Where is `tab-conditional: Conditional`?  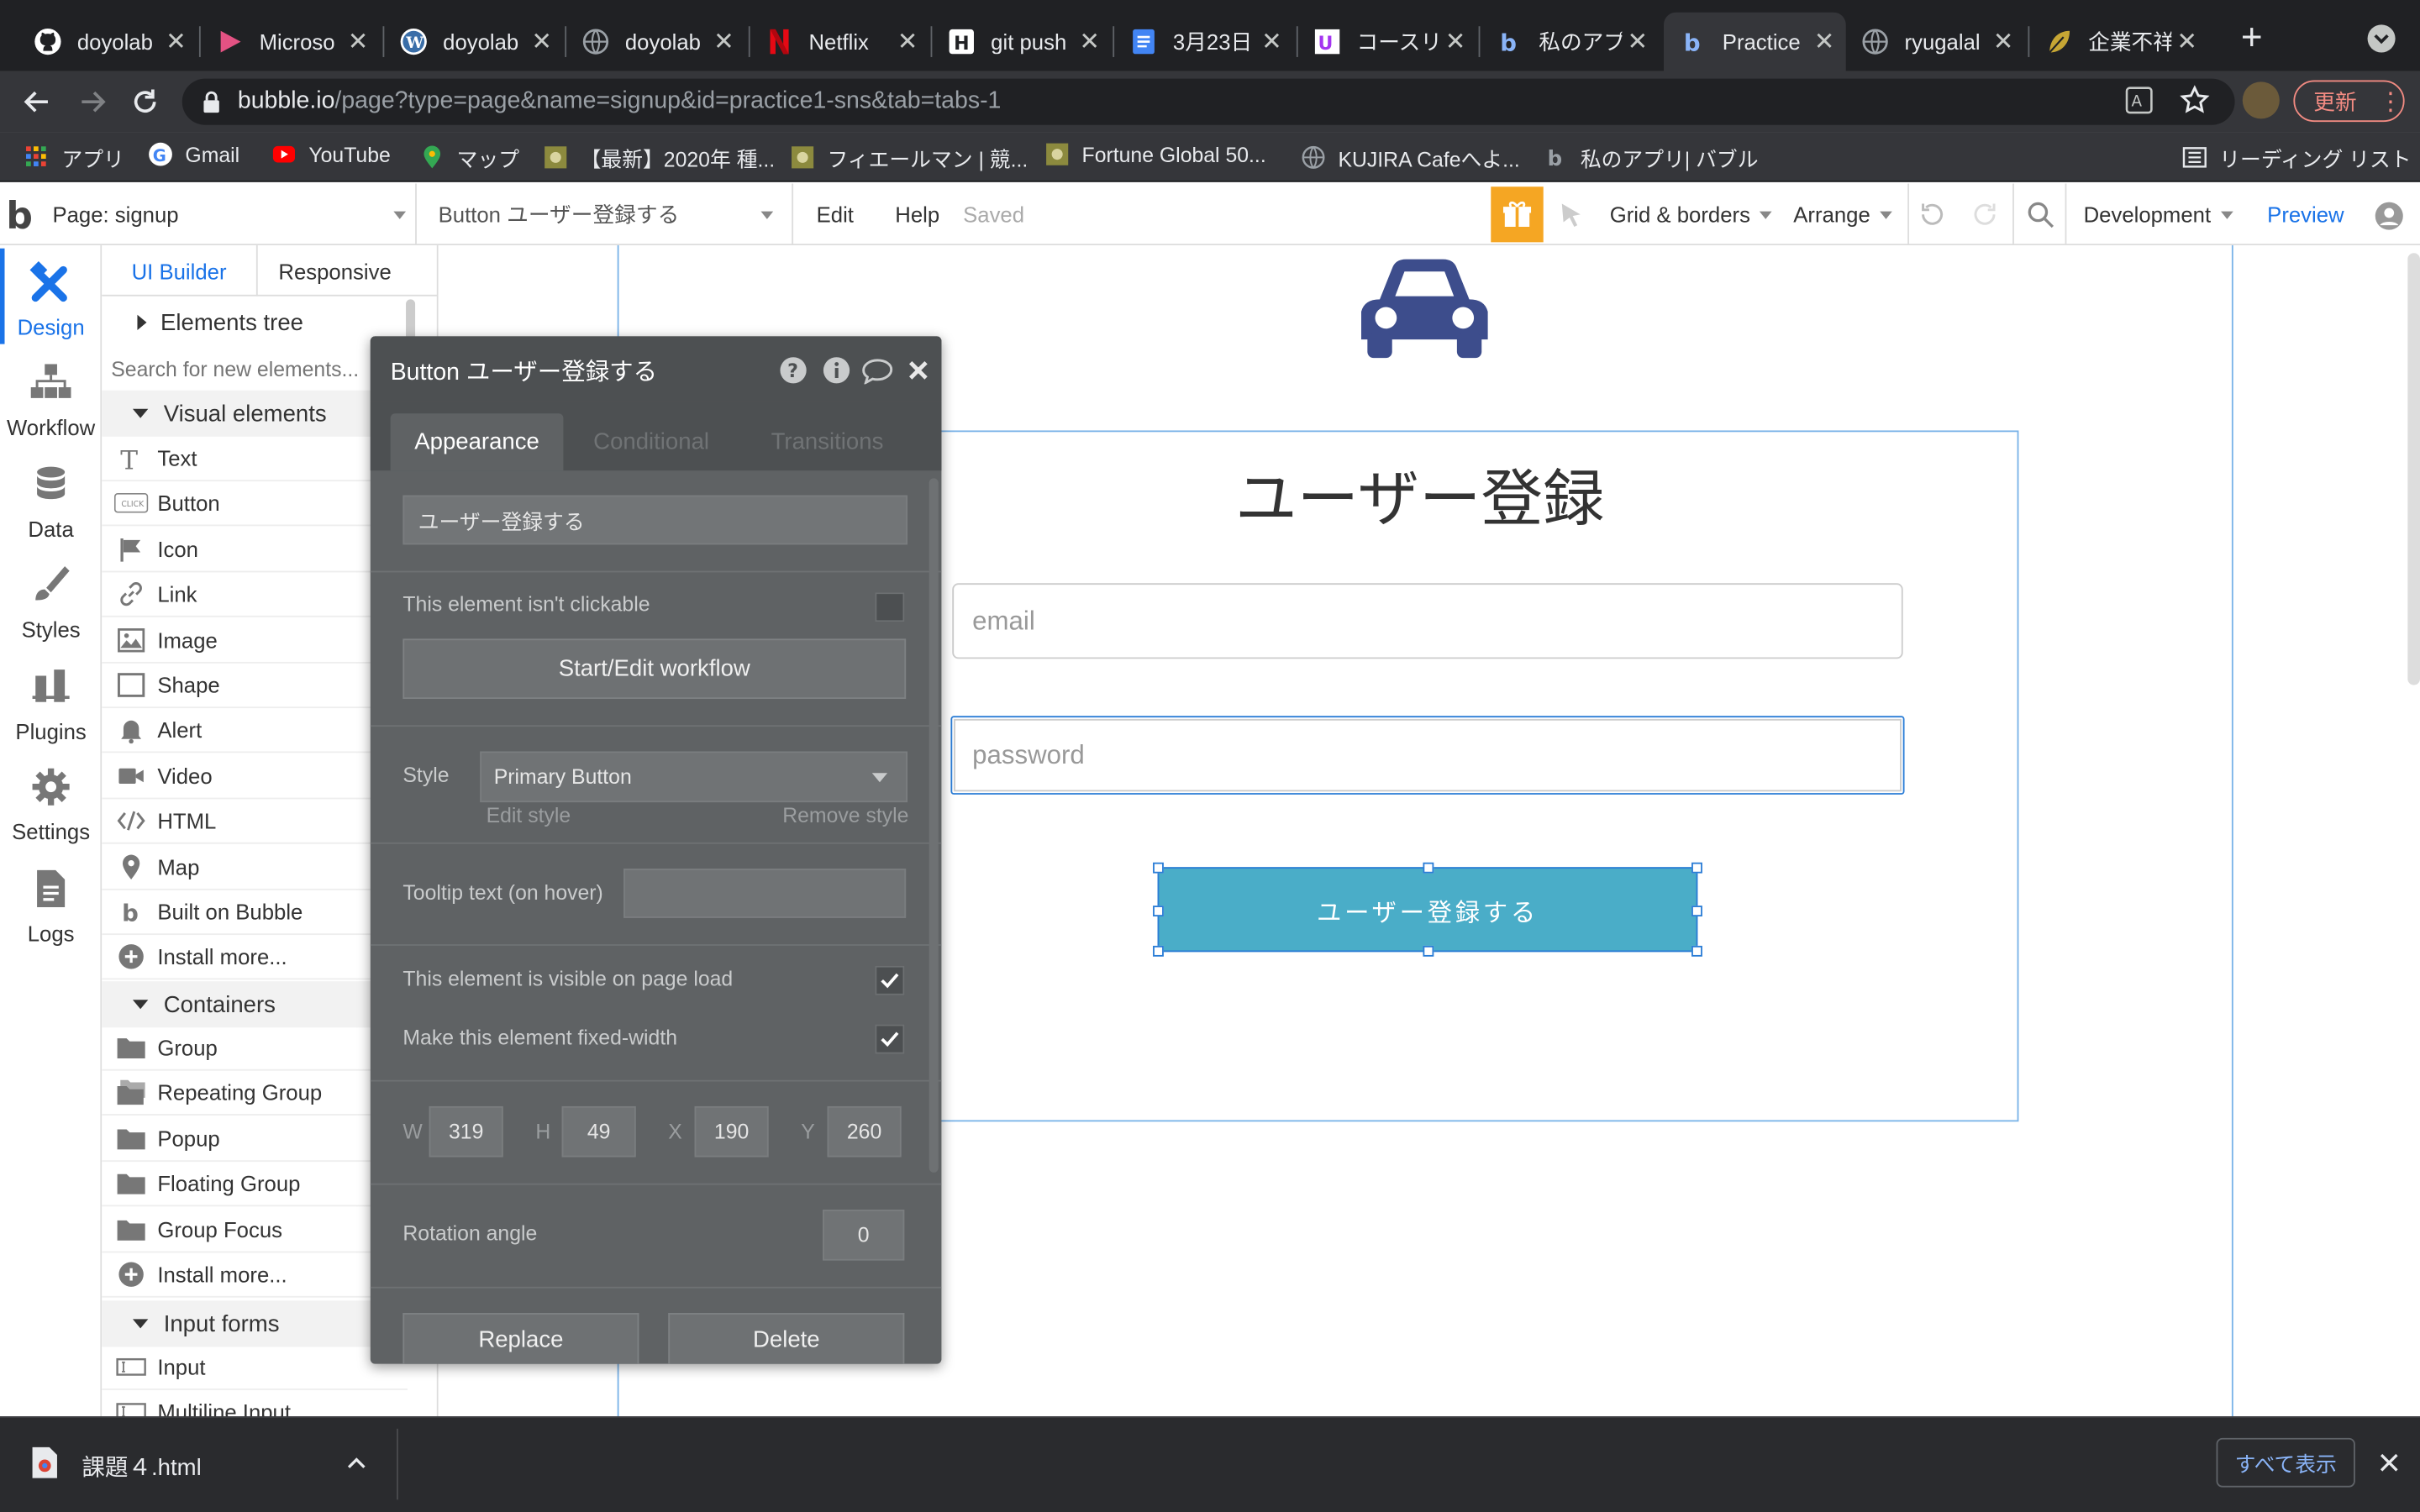
tab-conditional: Conditional is located at coordinates (650, 441).